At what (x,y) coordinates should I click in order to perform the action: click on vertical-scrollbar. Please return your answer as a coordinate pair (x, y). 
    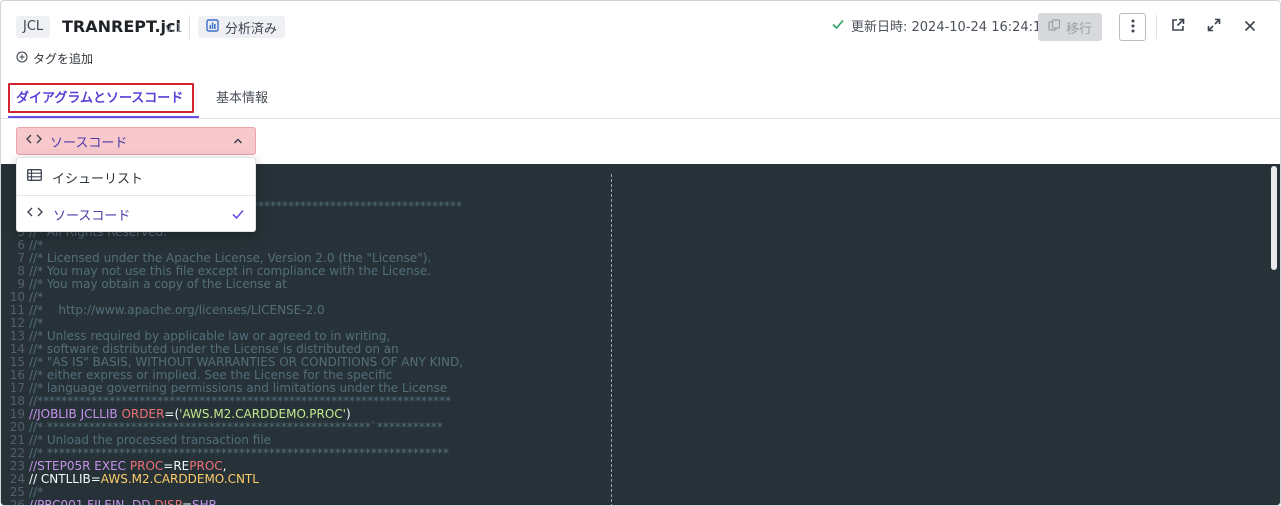
    Looking at the image, I should click on (1274, 218).